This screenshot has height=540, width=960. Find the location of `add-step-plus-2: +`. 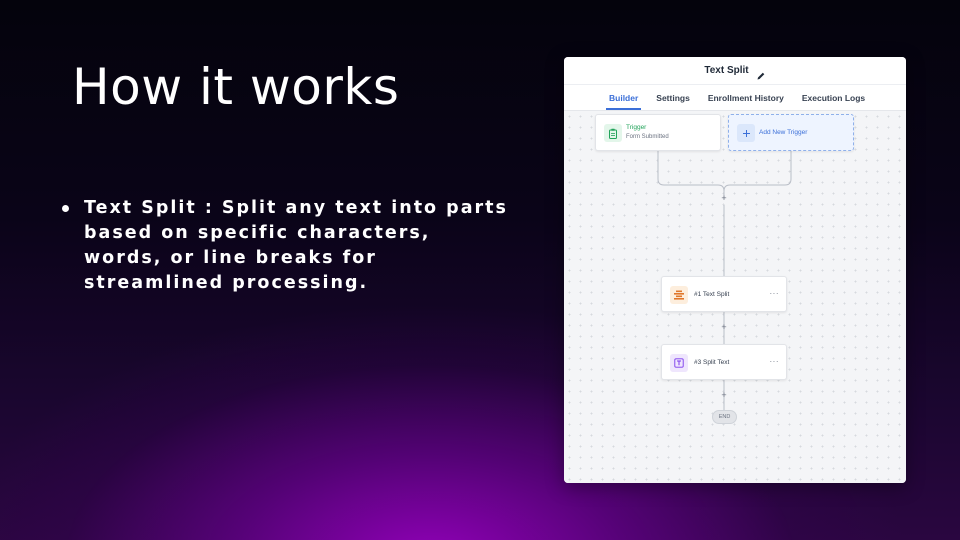

add-step-plus-2: + is located at coordinates (724, 327).